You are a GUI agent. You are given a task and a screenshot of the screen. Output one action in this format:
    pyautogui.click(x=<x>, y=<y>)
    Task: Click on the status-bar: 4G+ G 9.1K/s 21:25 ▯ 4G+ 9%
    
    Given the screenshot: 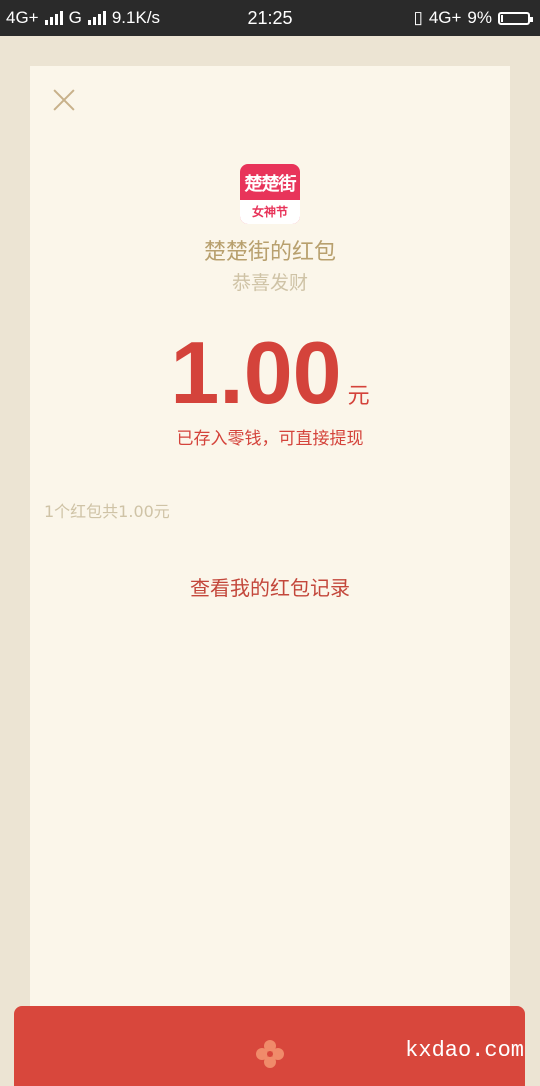 What is the action you would take?
    pyautogui.click(x=270, y=18)
    